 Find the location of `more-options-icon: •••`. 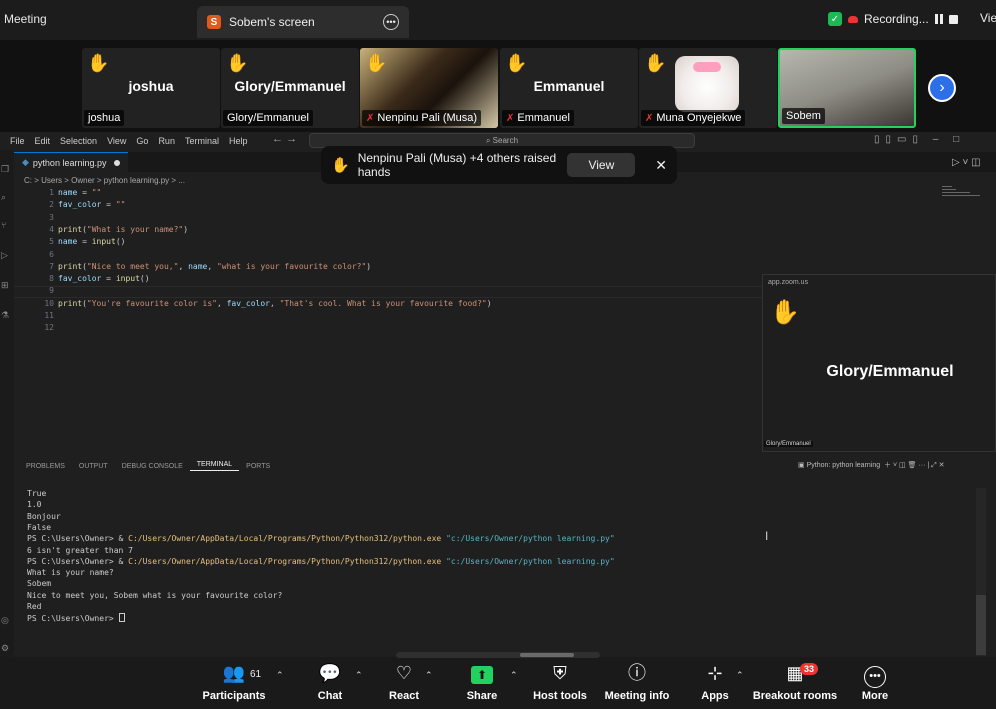

more-options-icon: ••• is located at coordinates (391, 22).